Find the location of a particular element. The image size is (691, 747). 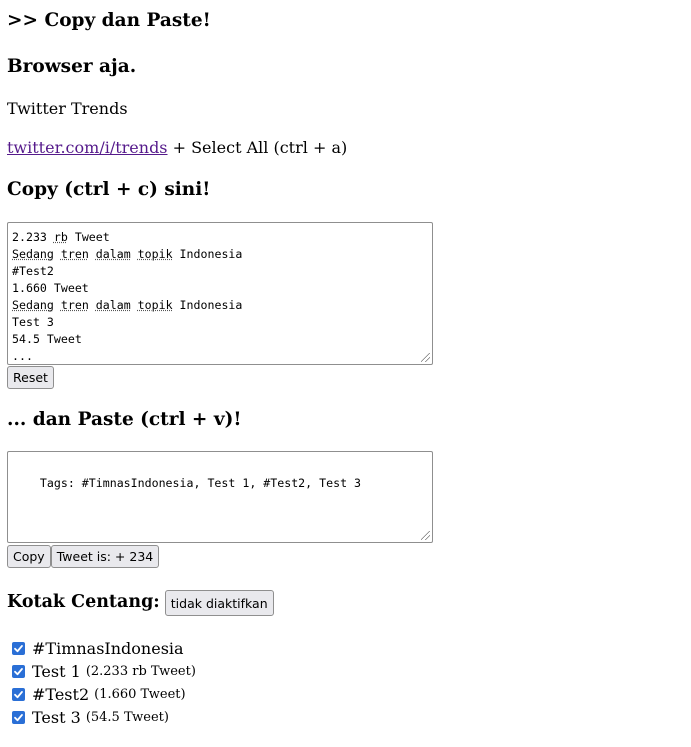

checkbox-item: Test 1 (2.233 rb Tweet) is located at coordinates (345, 671).